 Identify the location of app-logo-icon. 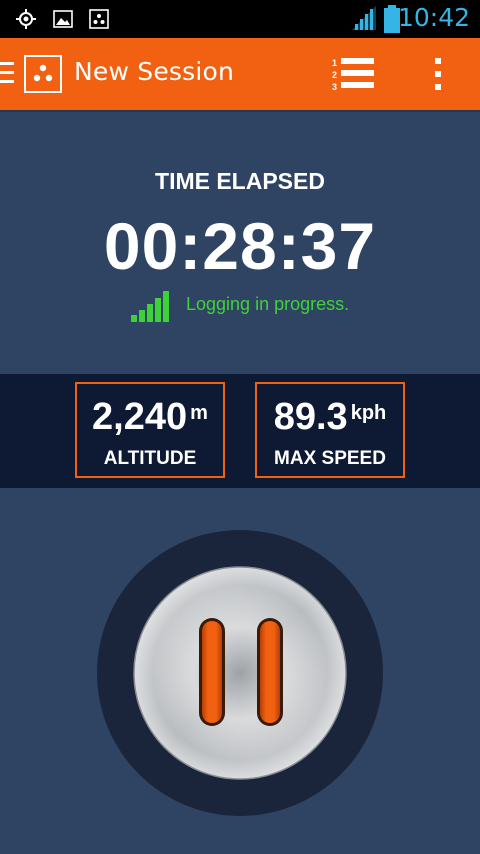
(43, 74).